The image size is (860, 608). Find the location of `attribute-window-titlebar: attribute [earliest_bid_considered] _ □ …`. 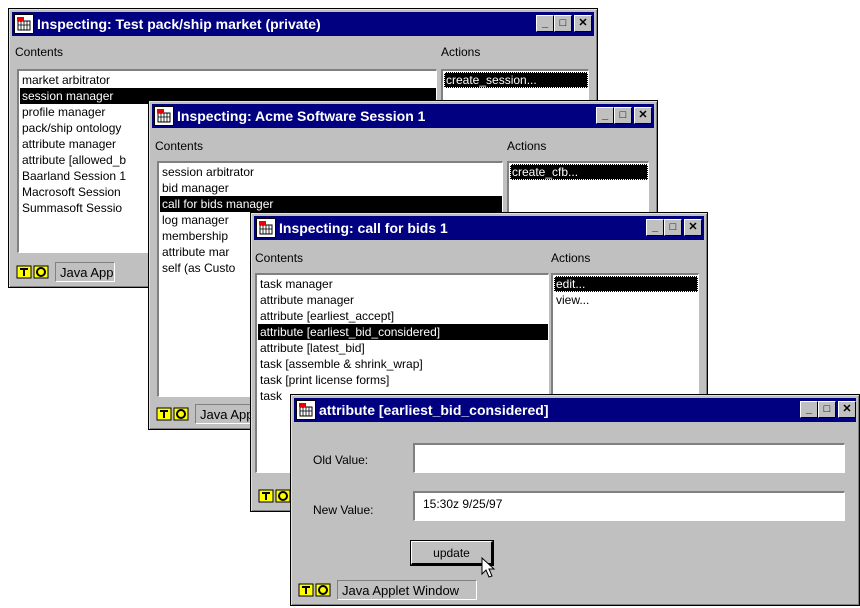

attribute-window-titlebar: attribute [earliest_bid_considered] _ □ … is located at coordinates (575, 410).